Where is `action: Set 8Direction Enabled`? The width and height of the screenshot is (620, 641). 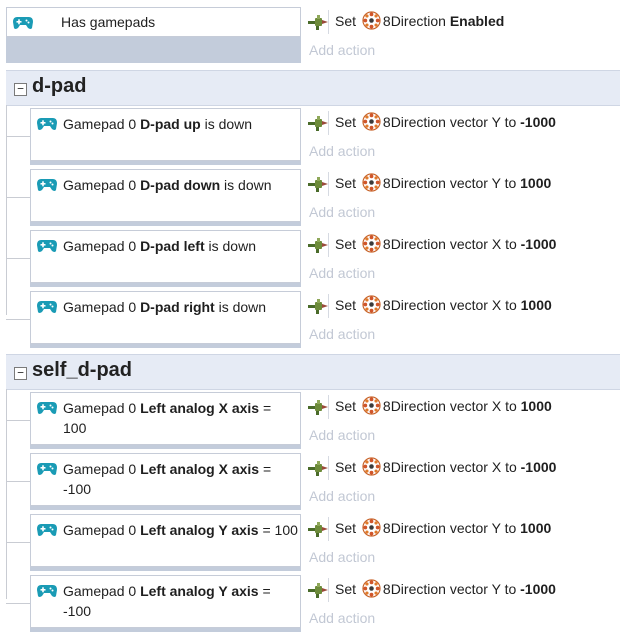
action: Set 8Direction Enabled is located at coordinates (461, 22).